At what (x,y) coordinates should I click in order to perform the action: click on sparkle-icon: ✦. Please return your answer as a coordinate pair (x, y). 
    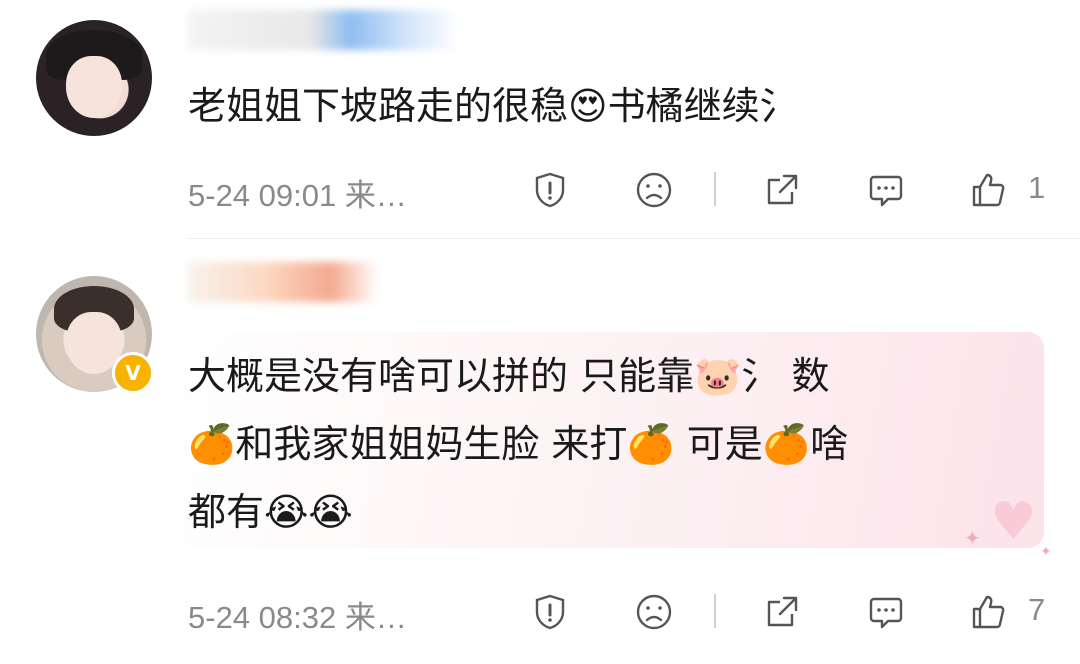
    Looking at the image, I should click on (1046, 552).